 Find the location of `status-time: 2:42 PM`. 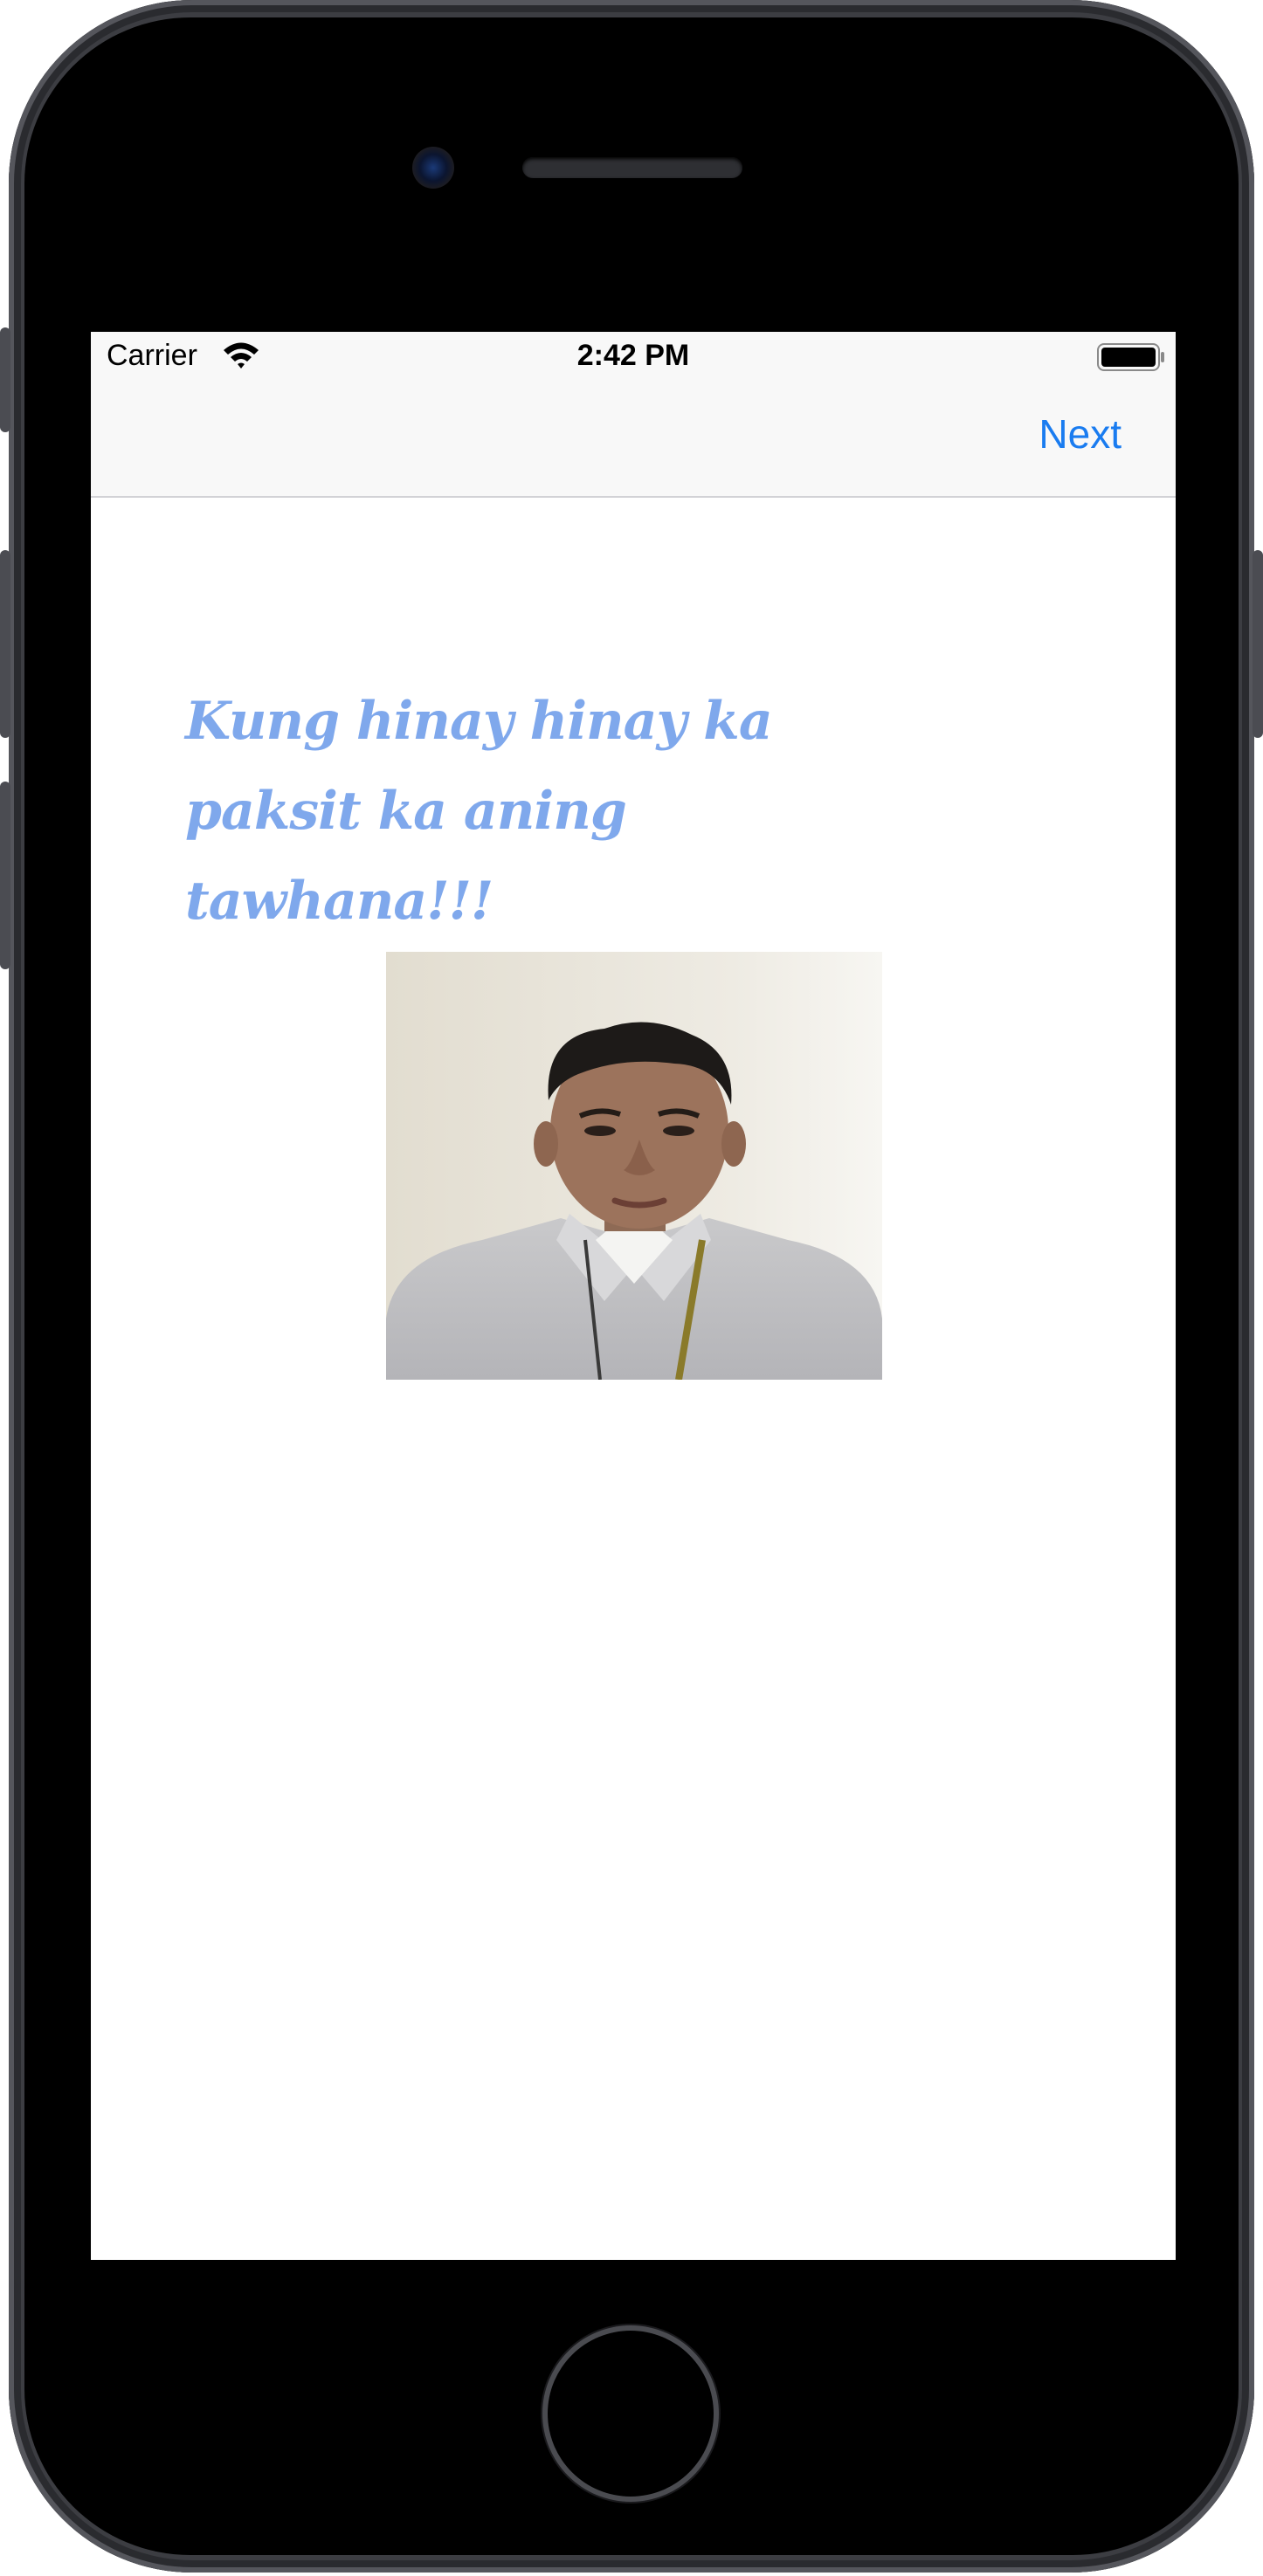

status-time: 2:42 PM is located at coordinates (633, 355).